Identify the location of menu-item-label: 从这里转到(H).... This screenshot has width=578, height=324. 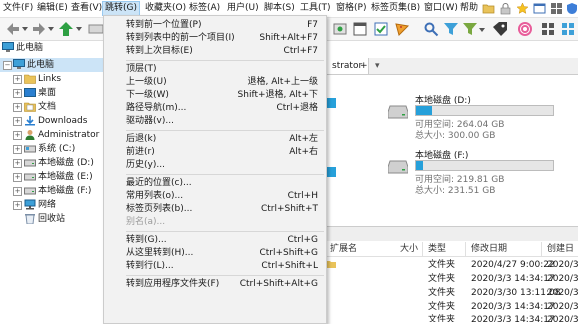
(160, 253).